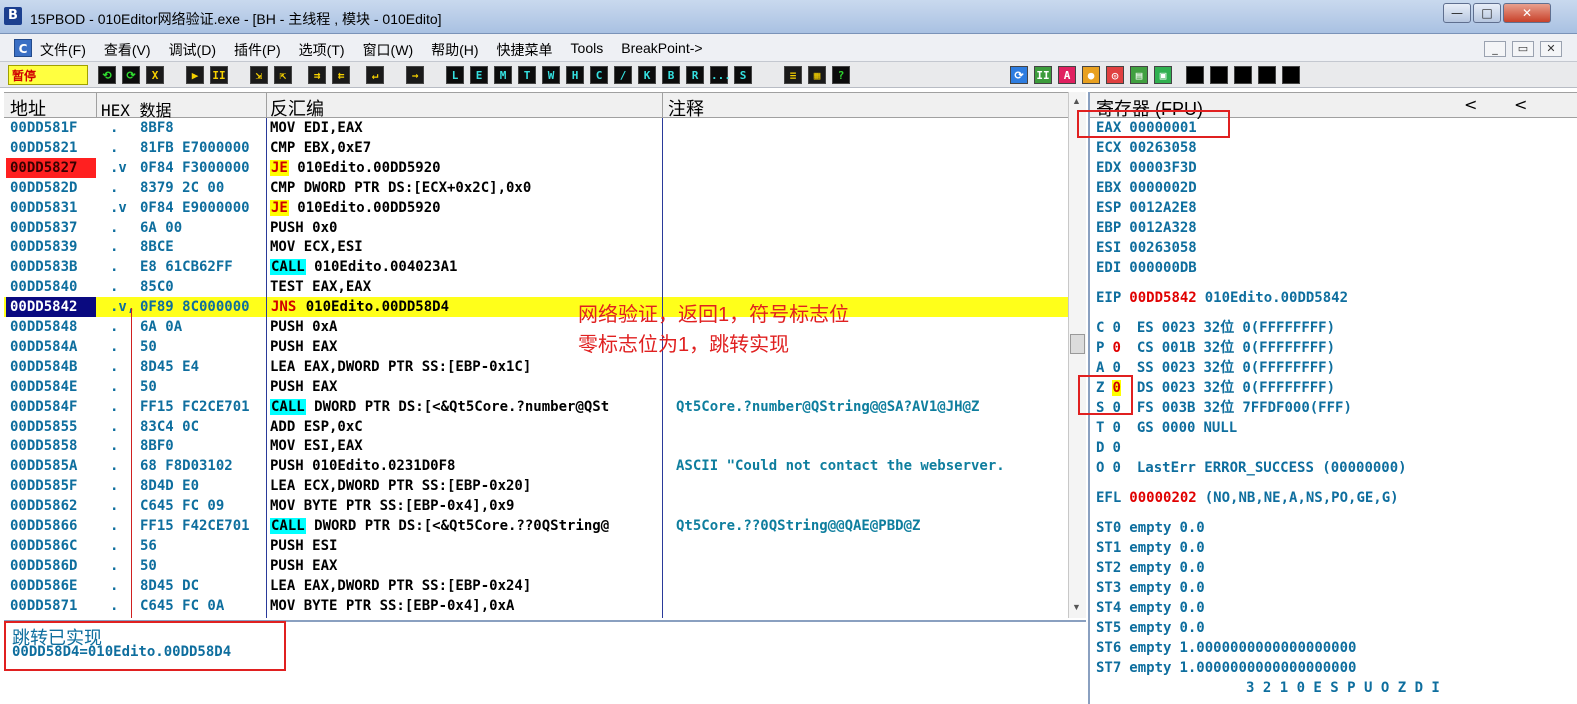 Image resolution: width=1577 pixels, height=704 pixels. What do you see at coordinates (1128, 448) in the screenshot?
I see `flag-row: D0` at bounding box center [1128, 448].